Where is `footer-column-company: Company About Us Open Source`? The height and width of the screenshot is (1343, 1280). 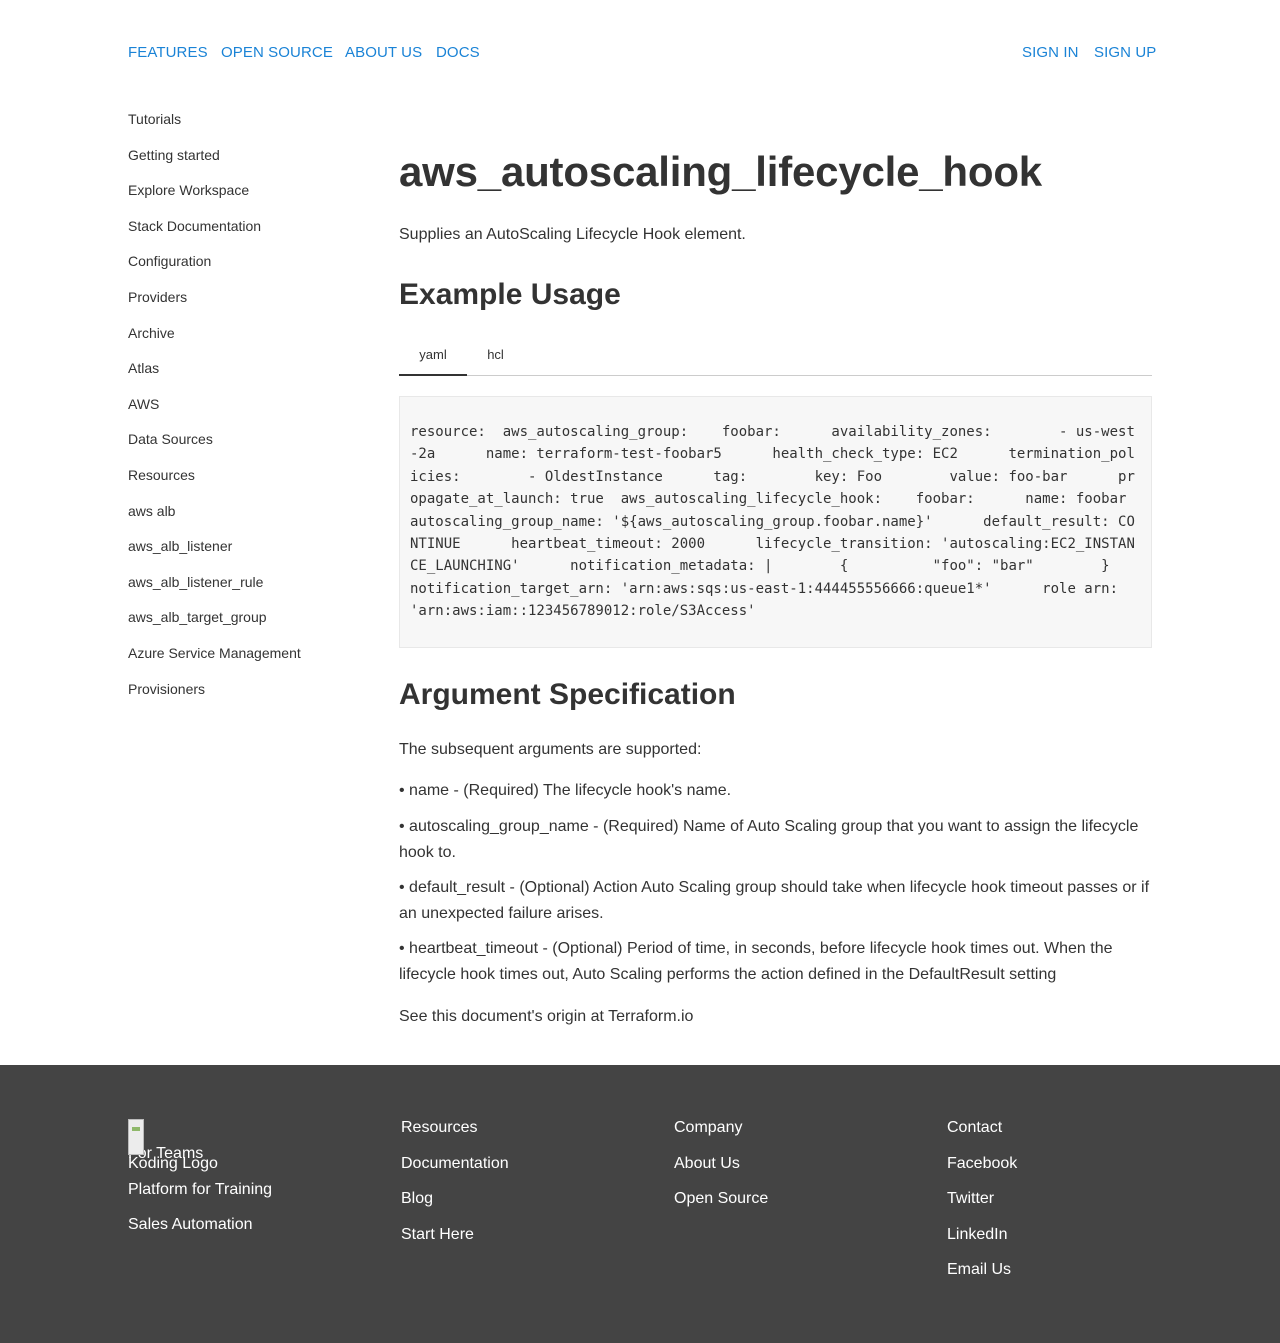
footer-column-company: Company About Us Open Source is located at coordinates (804, 1172).